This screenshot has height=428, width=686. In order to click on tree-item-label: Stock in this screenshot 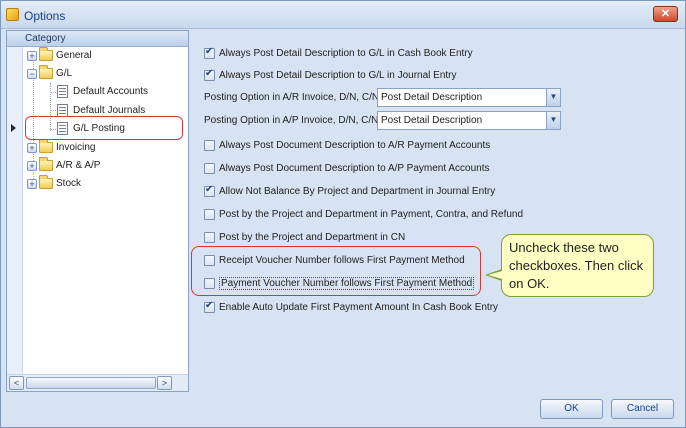, I will do `click(69, 183)`.